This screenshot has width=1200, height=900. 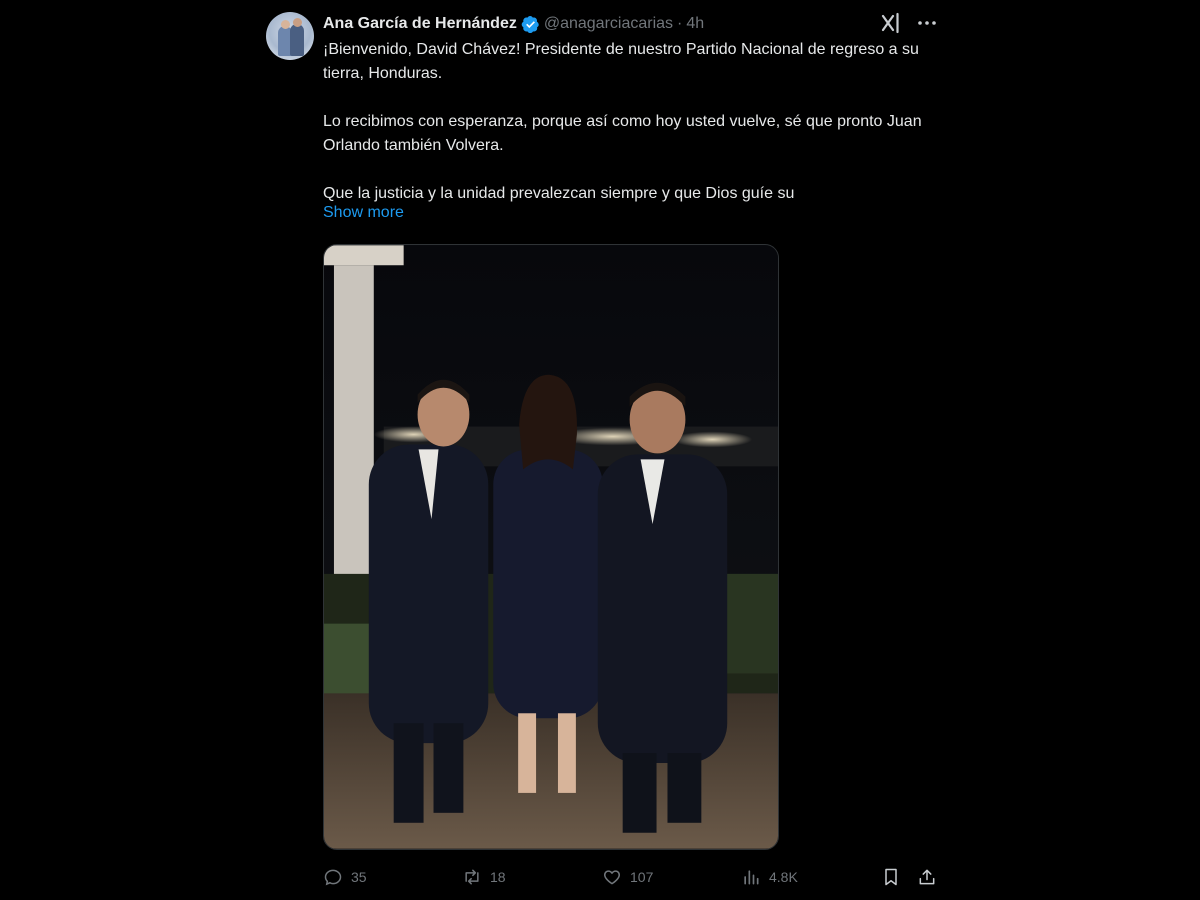 What do you see at coordinates (612, 877) in the screenshot?
I see `heart-icon` at bounding box center [612, 877].